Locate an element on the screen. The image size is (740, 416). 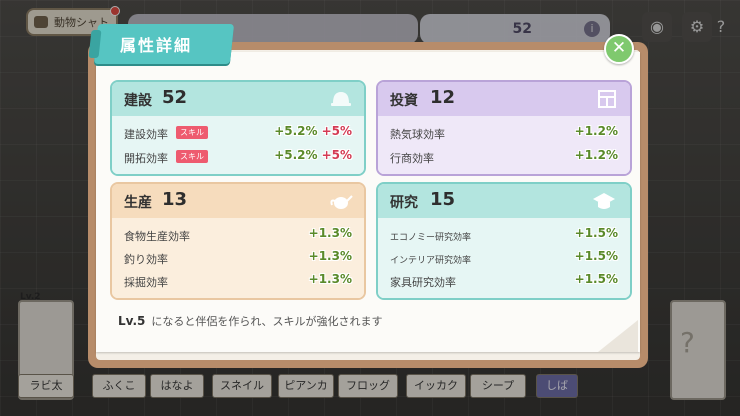
section-name: 生産 is located at coordinates (138, 203).